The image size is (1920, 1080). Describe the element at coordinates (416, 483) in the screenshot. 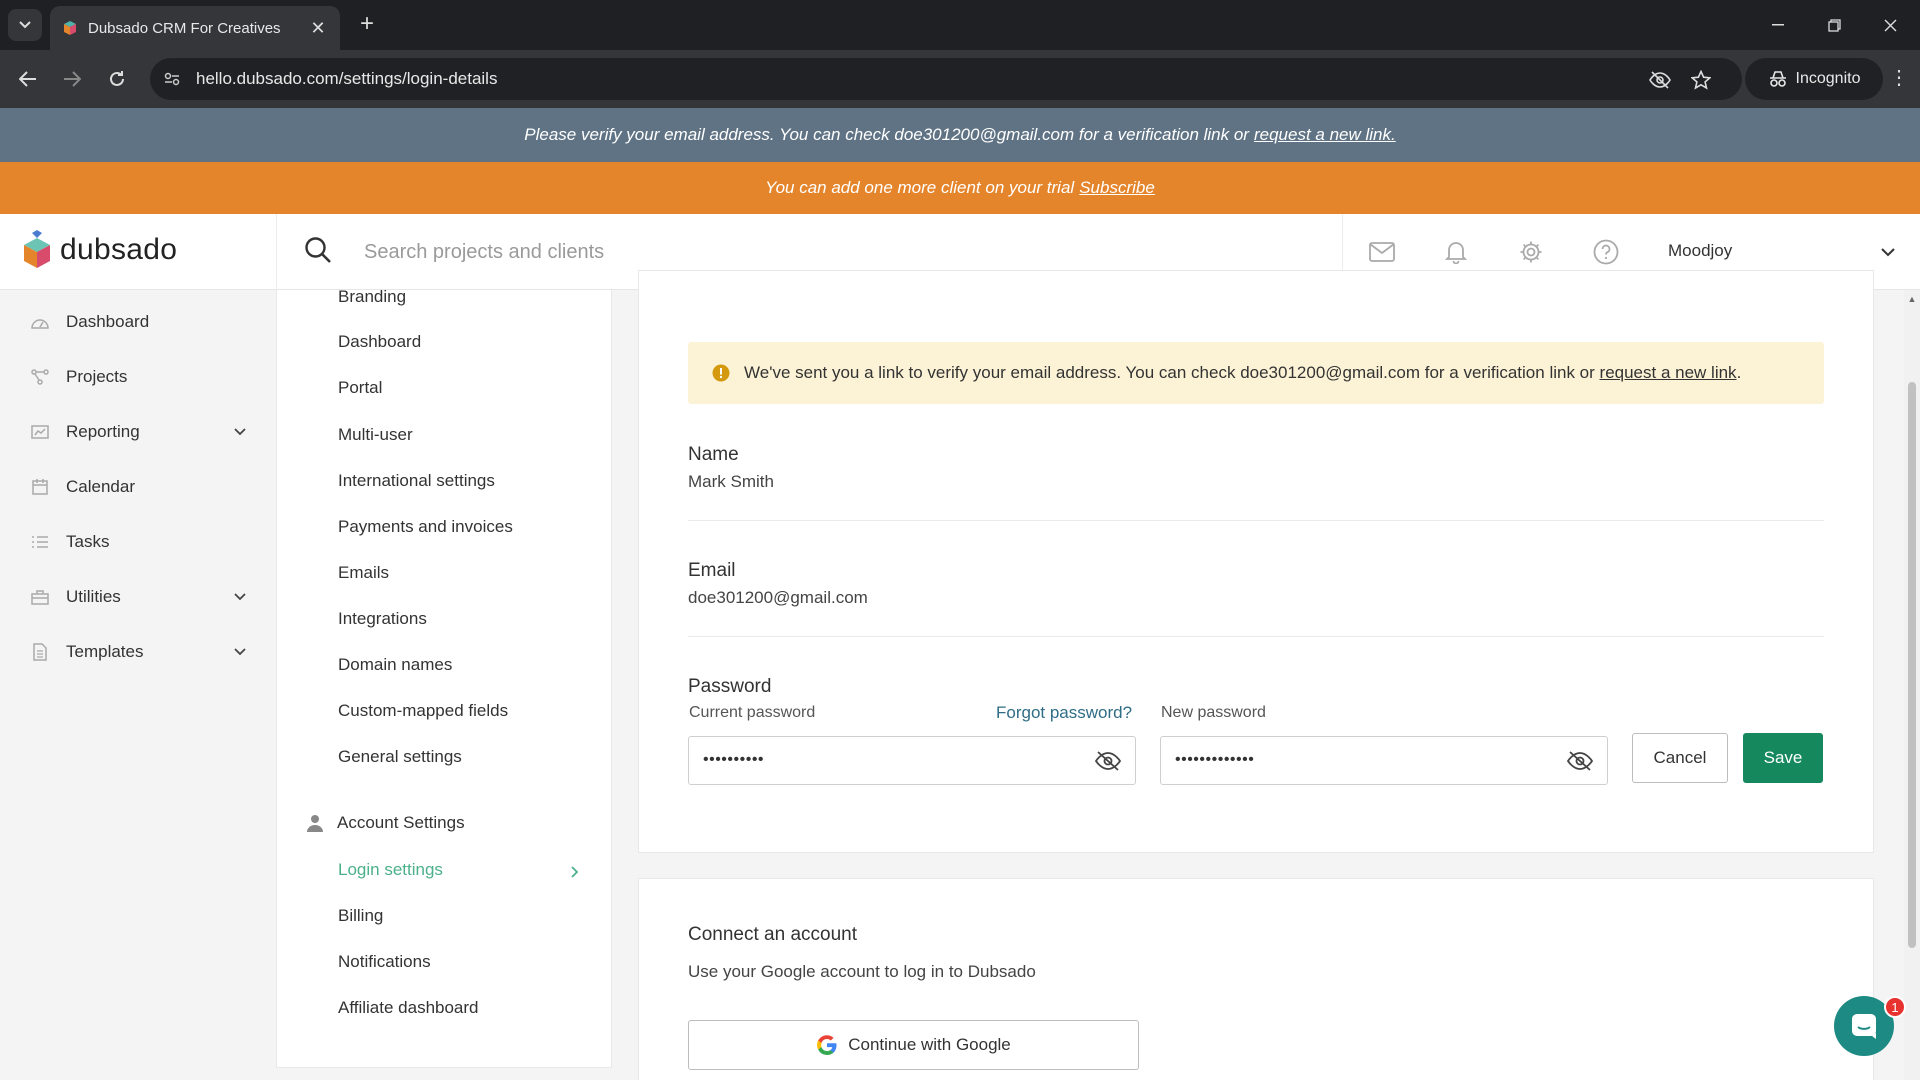

I see `settings-nav-item: International settings` at that location.